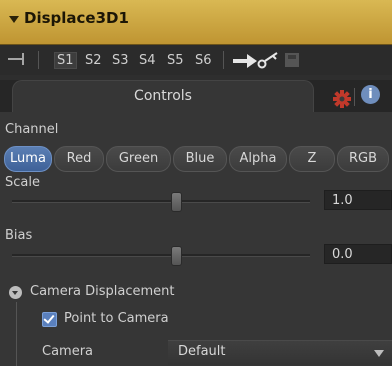 This screenshot has height=366, width=392. I want to click on gear-icon, so click(342, 99).